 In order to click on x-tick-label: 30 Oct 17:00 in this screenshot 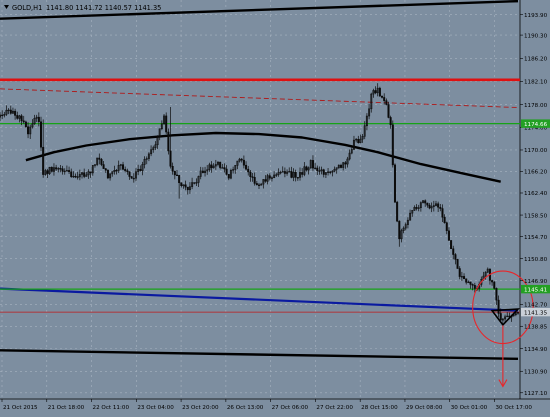, I will do `click(514, 408)`.